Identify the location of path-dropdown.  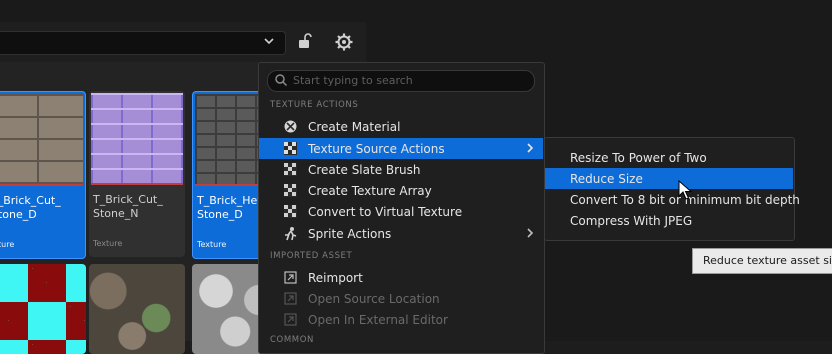
(143, 43).